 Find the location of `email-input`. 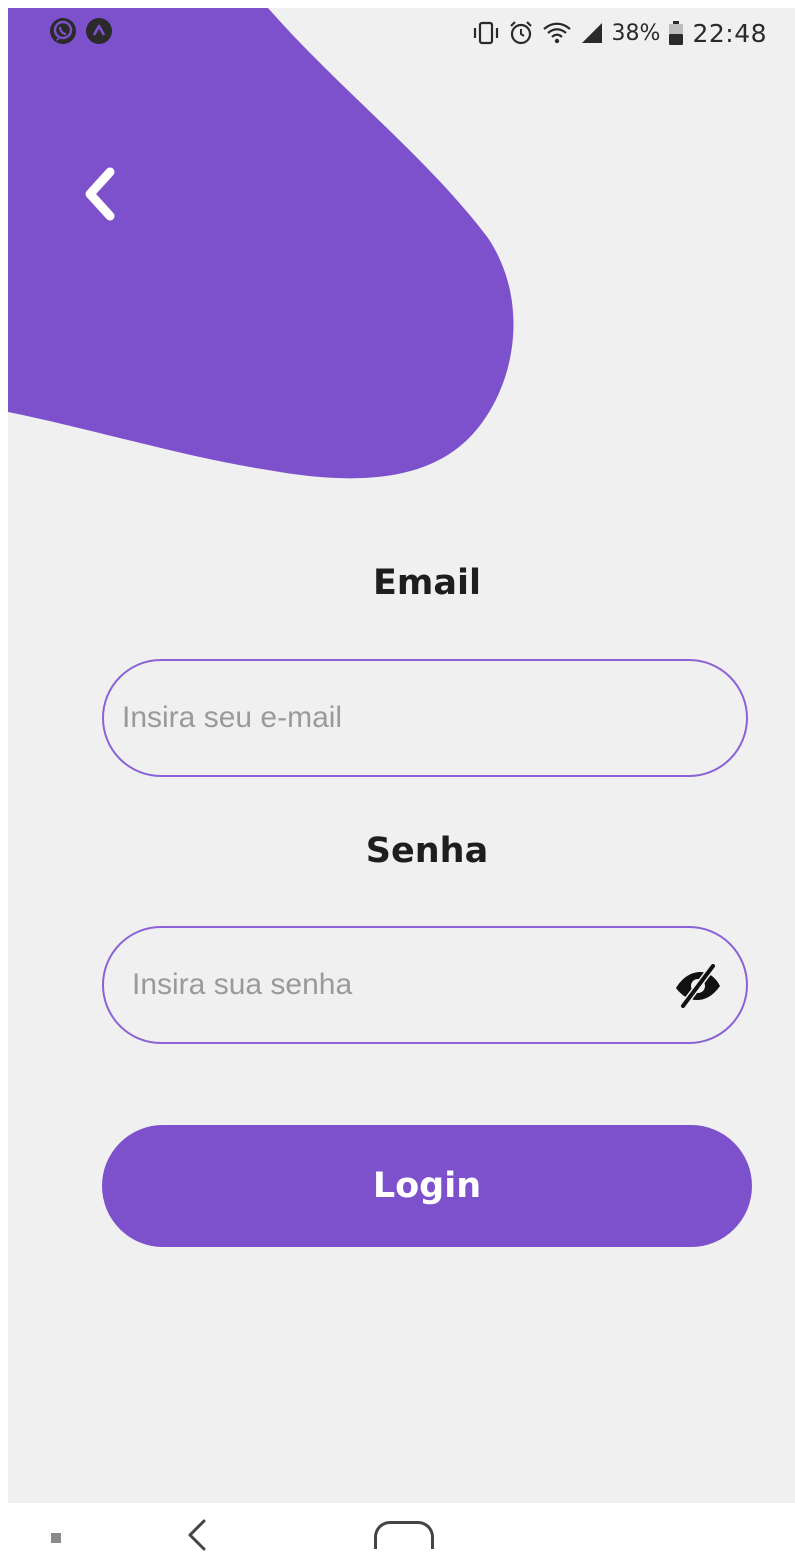

email-input is located at coordinates (402, 718).